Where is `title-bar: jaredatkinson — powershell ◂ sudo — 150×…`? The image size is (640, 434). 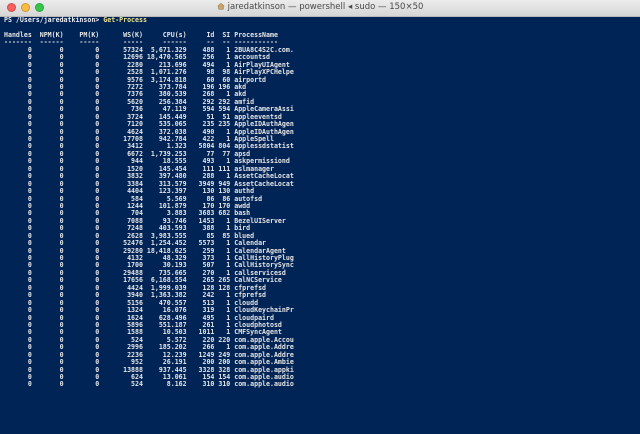
title-bar: jaredatkinson — powershell ◂ sudo — 150×… is located at coordinates (320, 8).